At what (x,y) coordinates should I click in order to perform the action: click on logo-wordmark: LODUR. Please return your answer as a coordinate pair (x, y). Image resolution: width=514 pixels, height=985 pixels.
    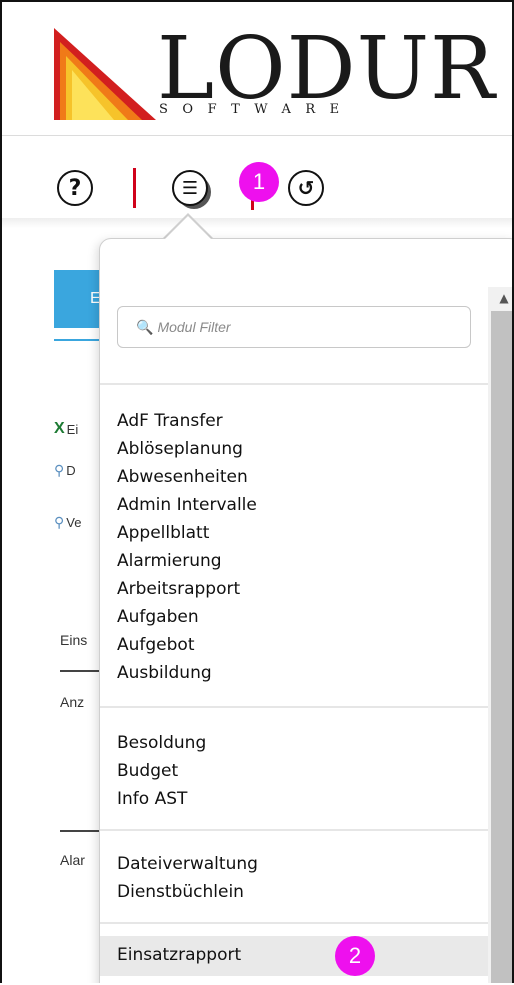
    Looking at the image, I should click on (326, 69).